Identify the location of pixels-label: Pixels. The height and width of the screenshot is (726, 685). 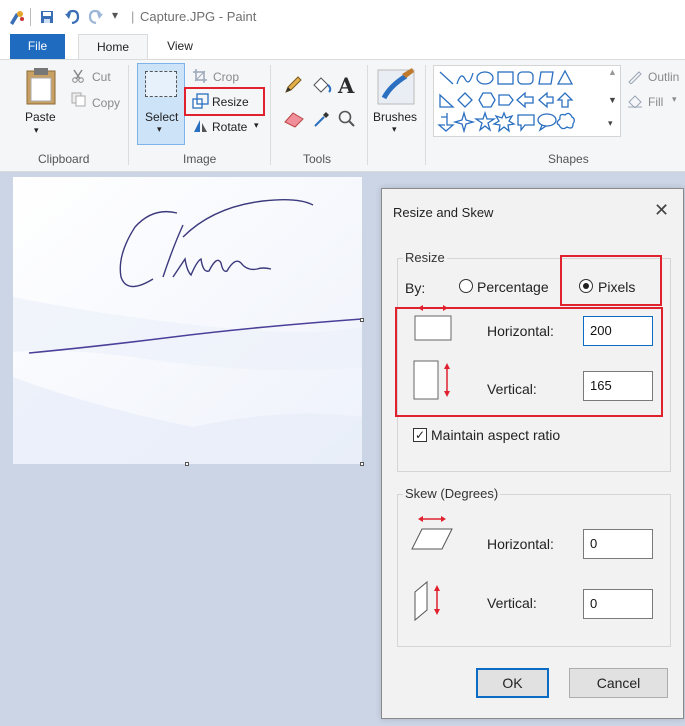
(616, 287).